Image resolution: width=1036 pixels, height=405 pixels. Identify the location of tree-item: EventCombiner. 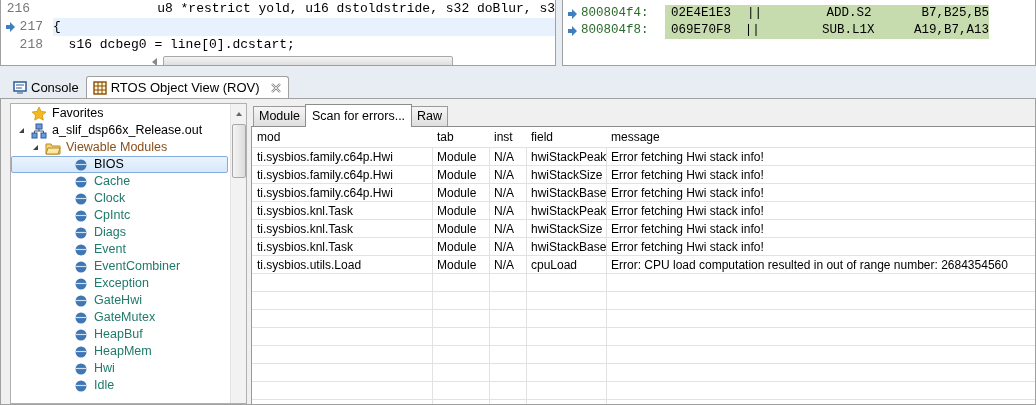
(119, 266).